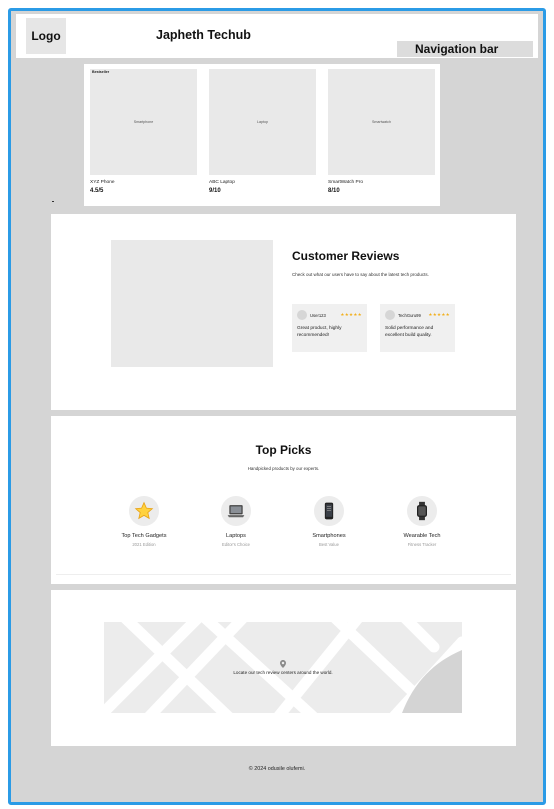  Describe the element at coordinates (329, 536) in the screenshot. I see `pick-title: Smartphones` at that location.